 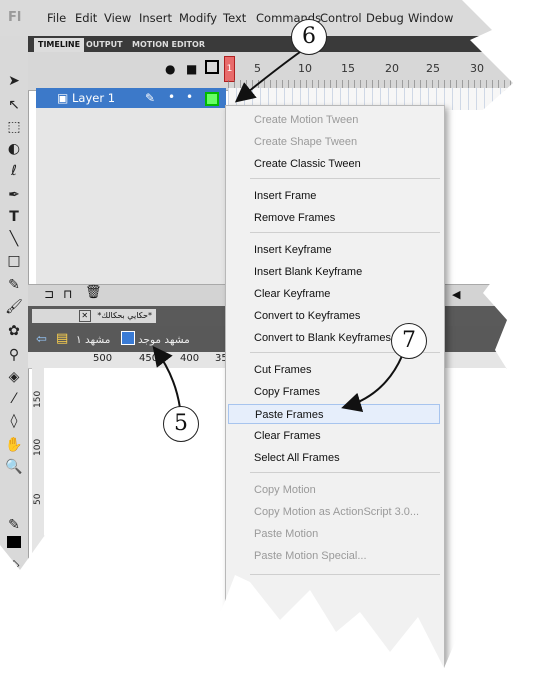 I want to click on arrow-to-paste-frames, so click(x=372, y=383).